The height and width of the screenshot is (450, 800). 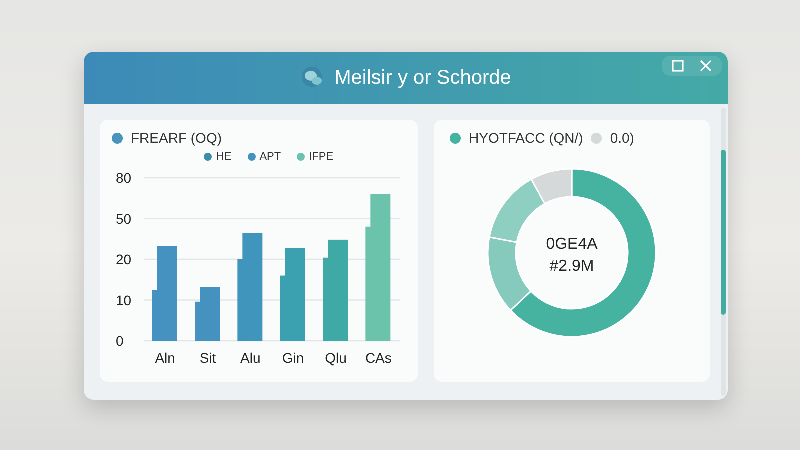 I want to click on window-title: Meilsir y or Schorde, so click(x=423, y=78).